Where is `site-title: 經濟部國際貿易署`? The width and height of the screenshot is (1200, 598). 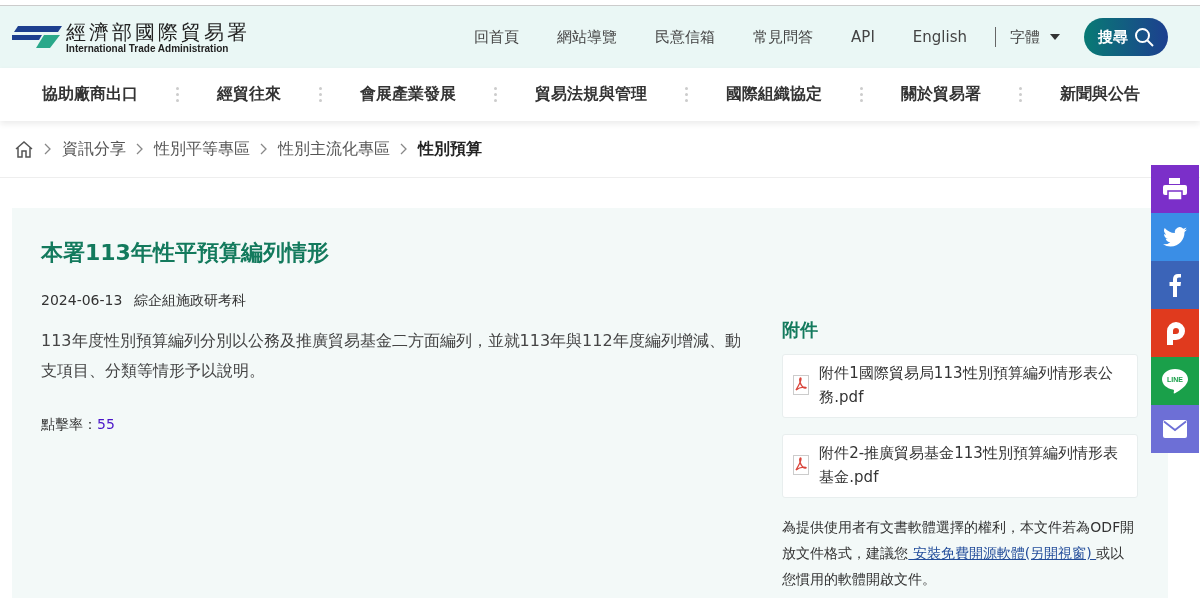
site-title: 經濟部國際貿易署 is located at coordinates (158, 31).